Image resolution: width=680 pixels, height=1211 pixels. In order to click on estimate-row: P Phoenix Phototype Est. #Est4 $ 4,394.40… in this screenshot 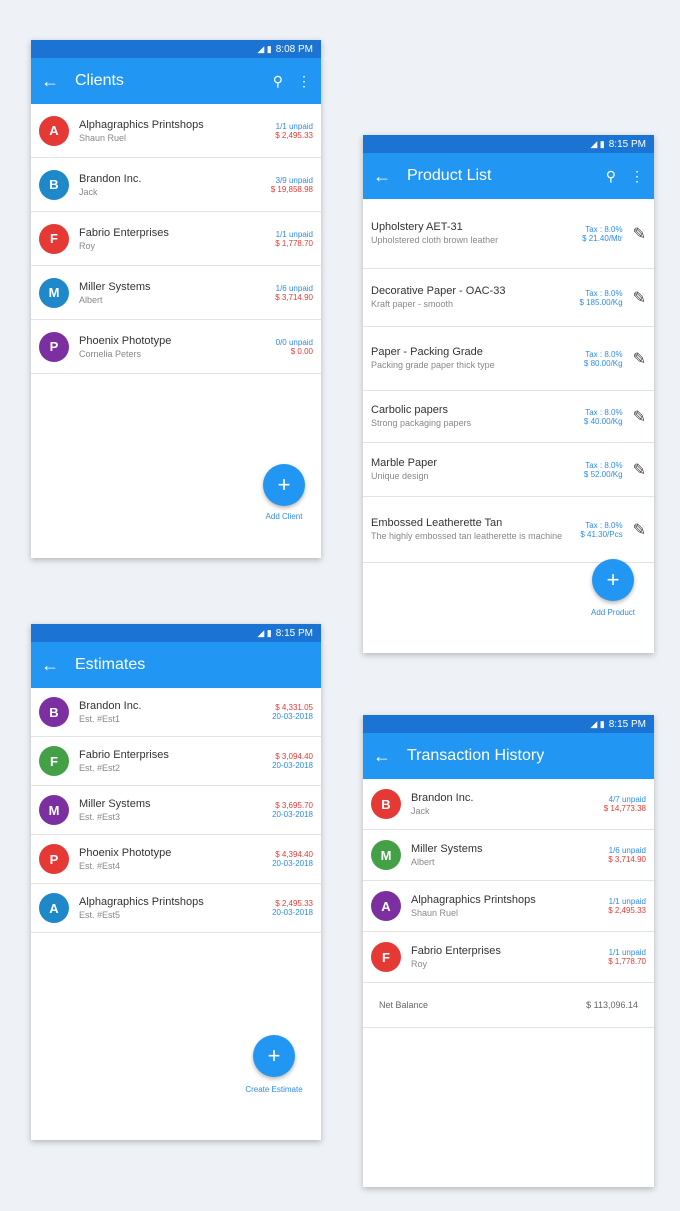, I will do `click(176, 859)`.